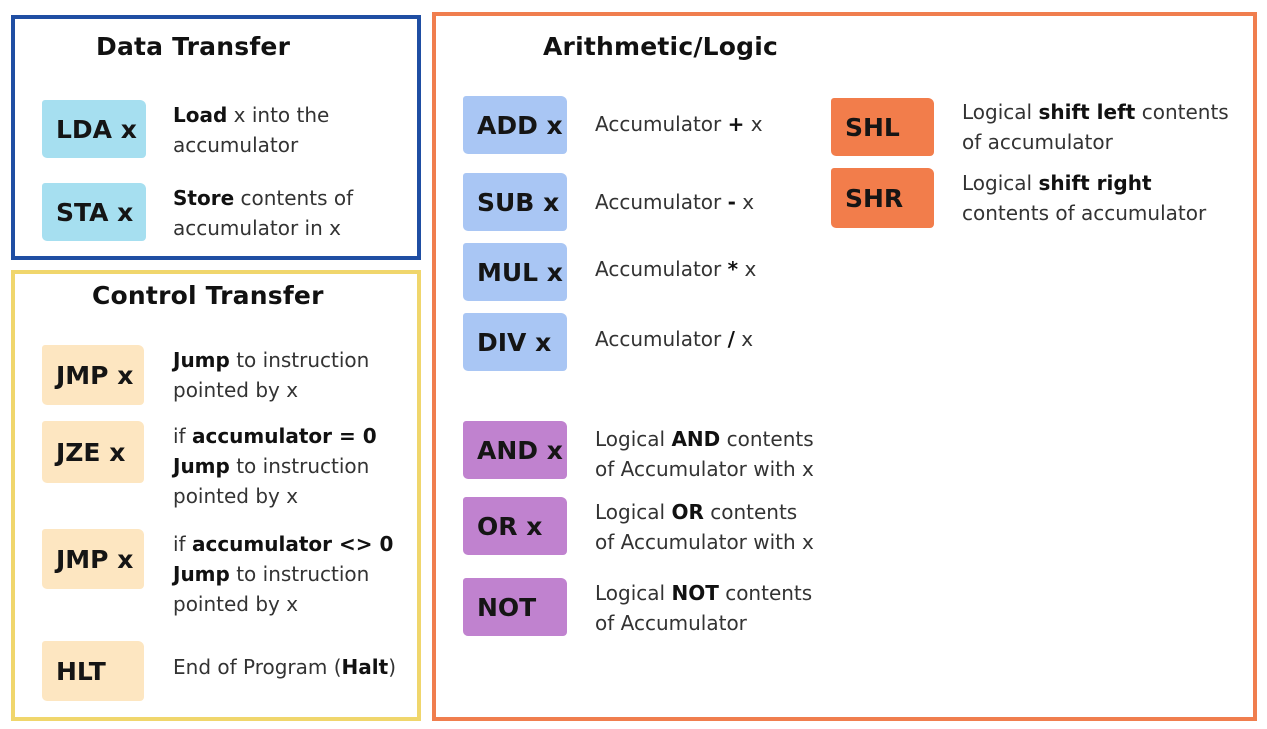  What do you see at coordinates (515, 342) in the screenshot?
I see `instruction-tag-div: DIV x` at bounding box center [515, 342].